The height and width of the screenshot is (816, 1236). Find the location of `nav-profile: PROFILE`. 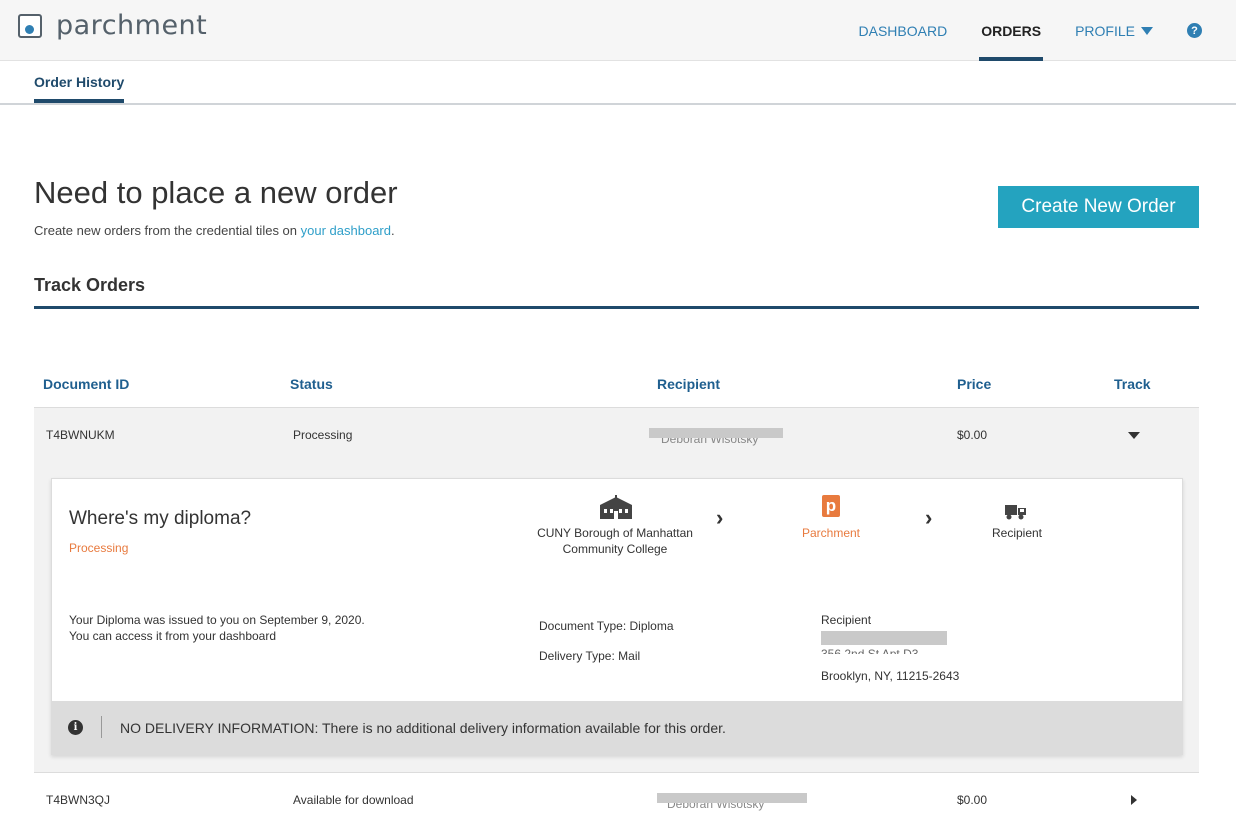

nav-profile: PROFILE is located at coordinates (1114, 30).